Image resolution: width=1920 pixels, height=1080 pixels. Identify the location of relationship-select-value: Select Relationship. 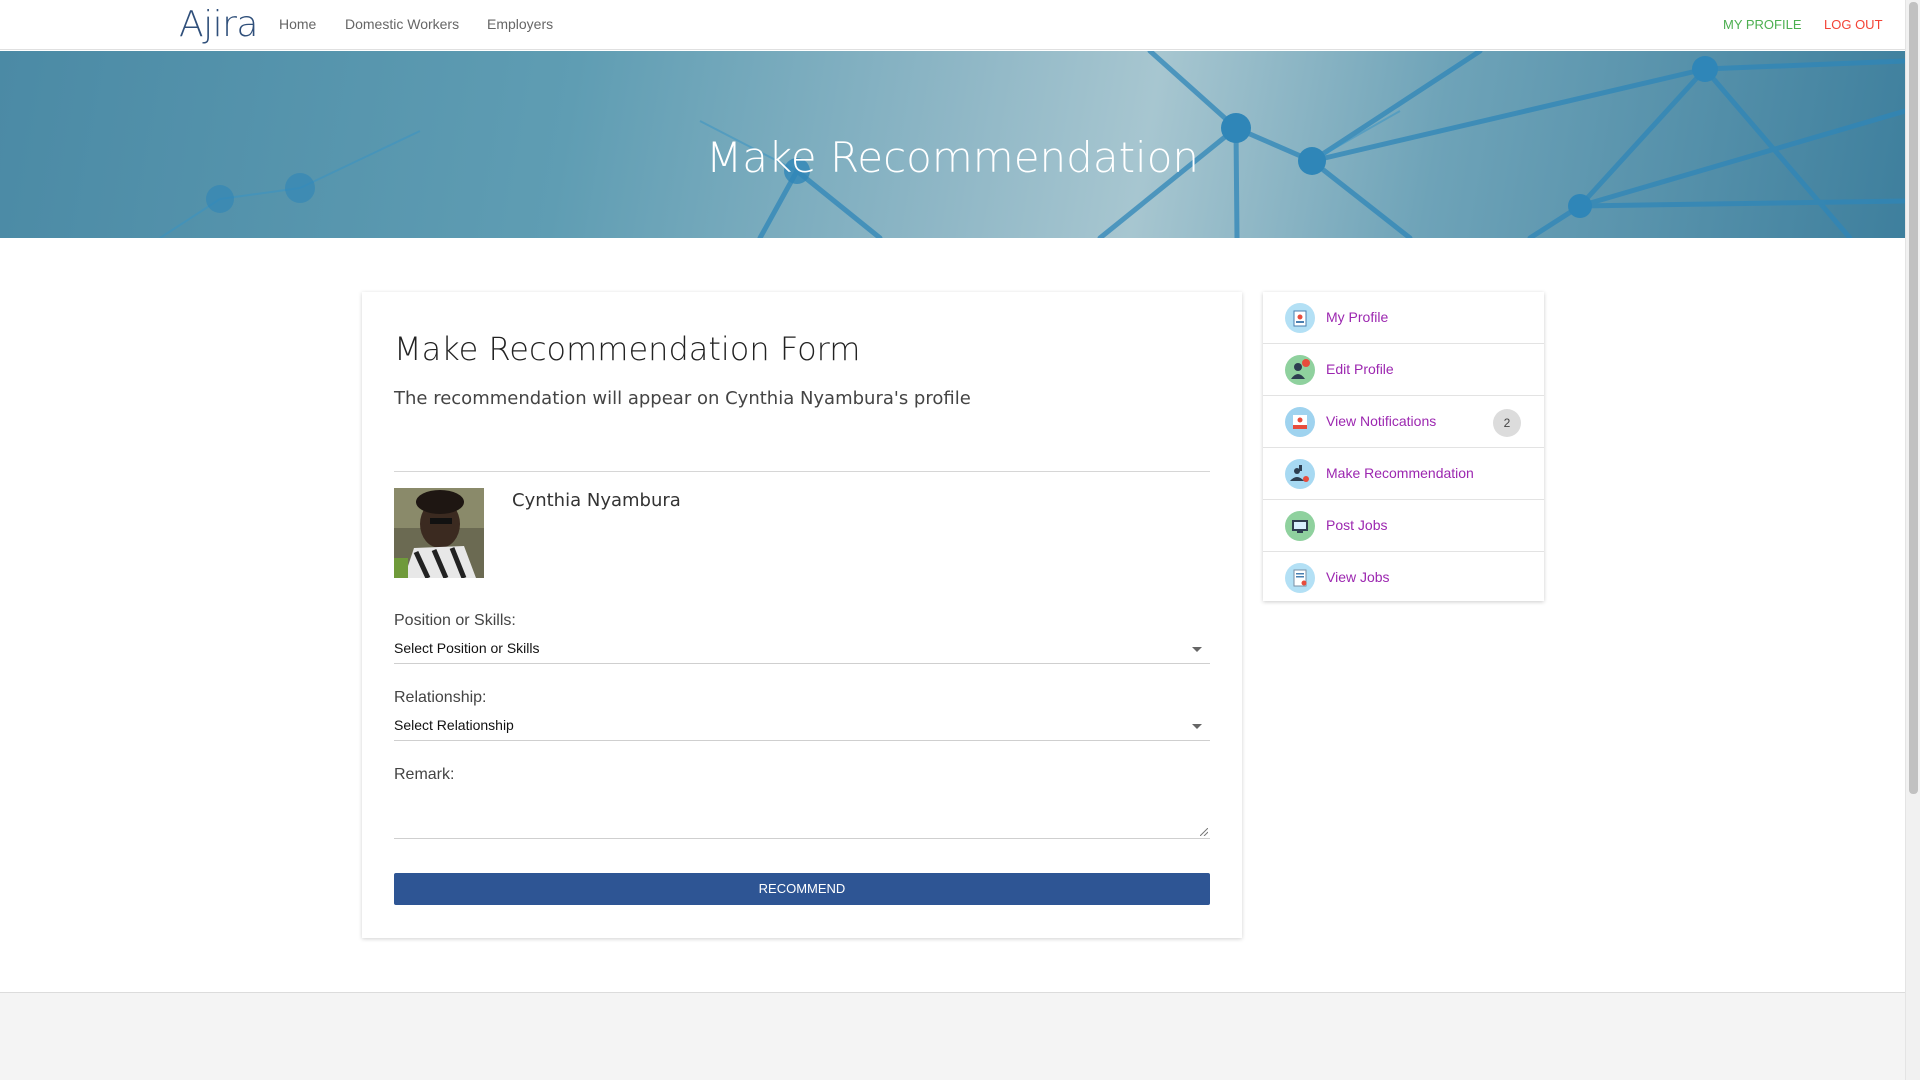
(454, 725).